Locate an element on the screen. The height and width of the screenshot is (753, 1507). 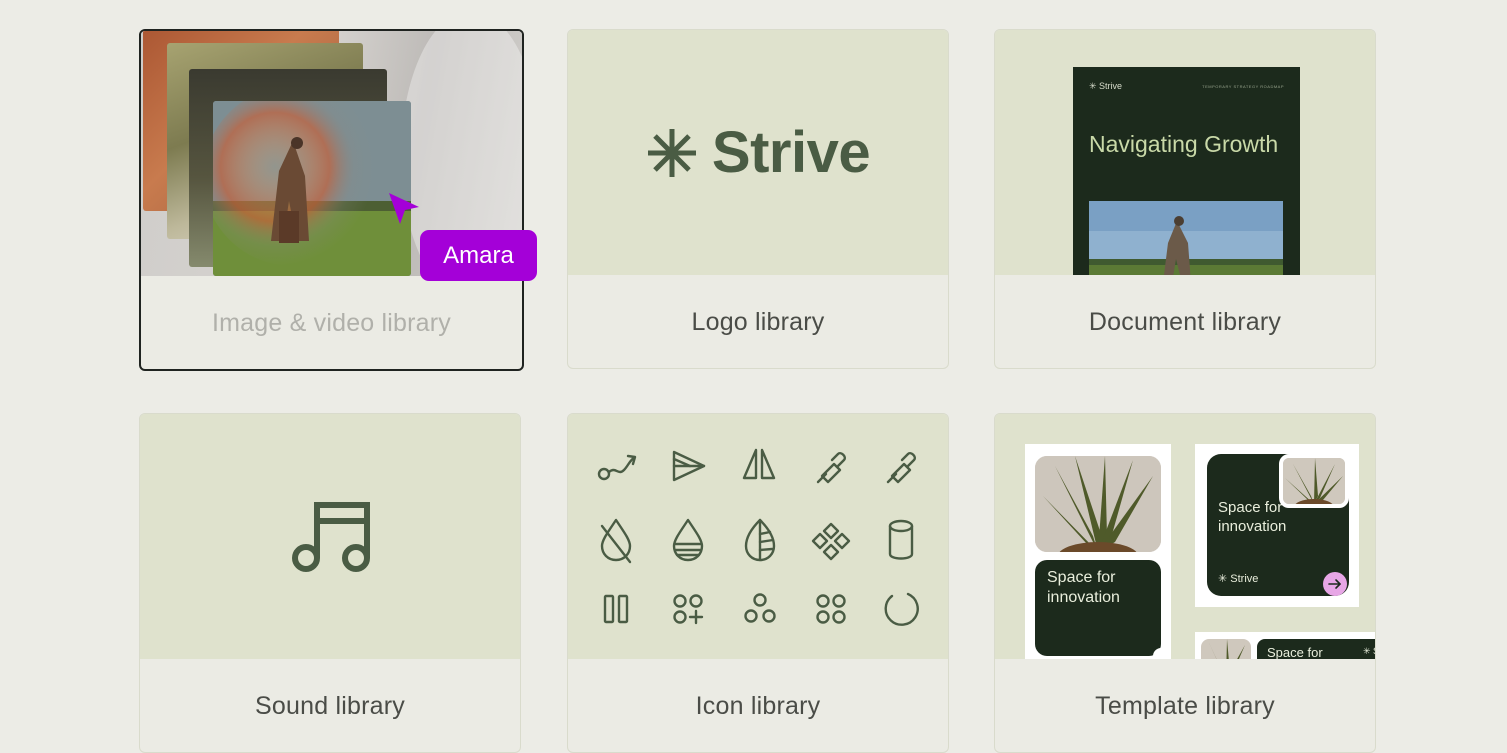
pineapple-image-small is located at coordinates (1314, 481).